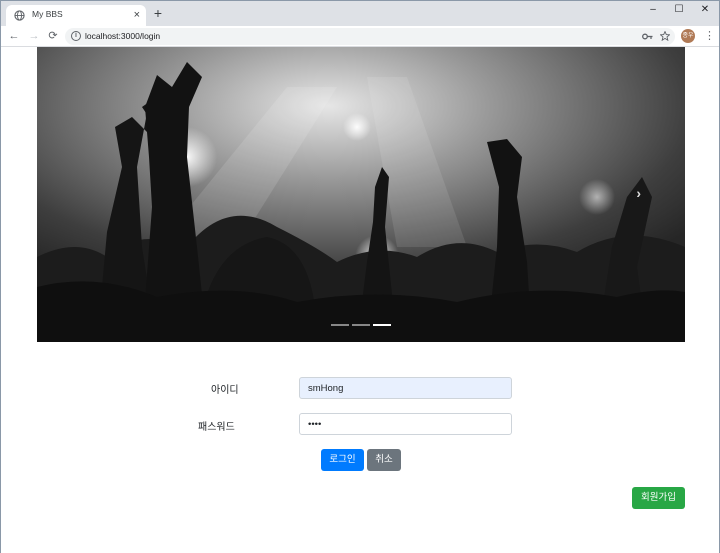 The image size is (720, 553). I want to click on url-text: localhost:3000/login, so click(123, 36).